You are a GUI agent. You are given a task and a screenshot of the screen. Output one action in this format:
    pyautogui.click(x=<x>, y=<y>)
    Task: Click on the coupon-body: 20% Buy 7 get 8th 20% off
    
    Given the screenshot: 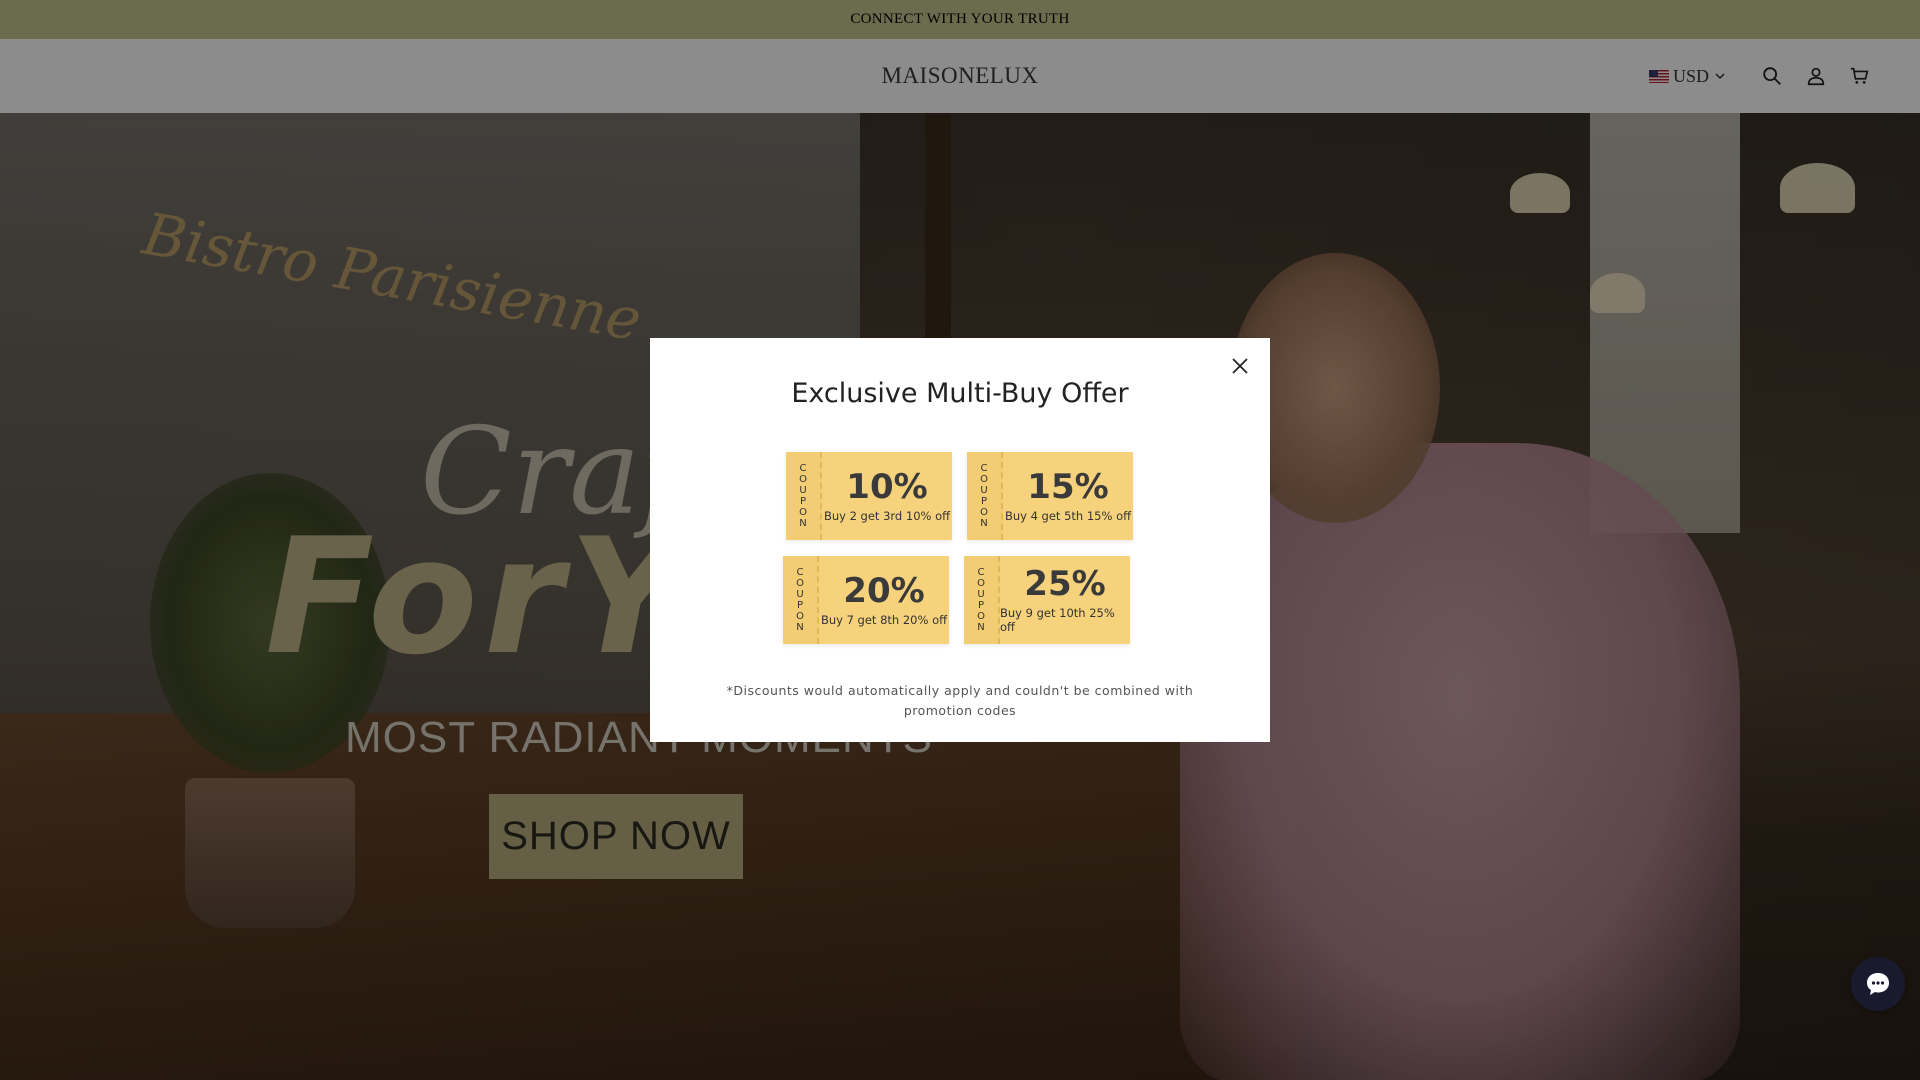 What is the action you would take?
    pyautogui.click(x=884, y=600)
    